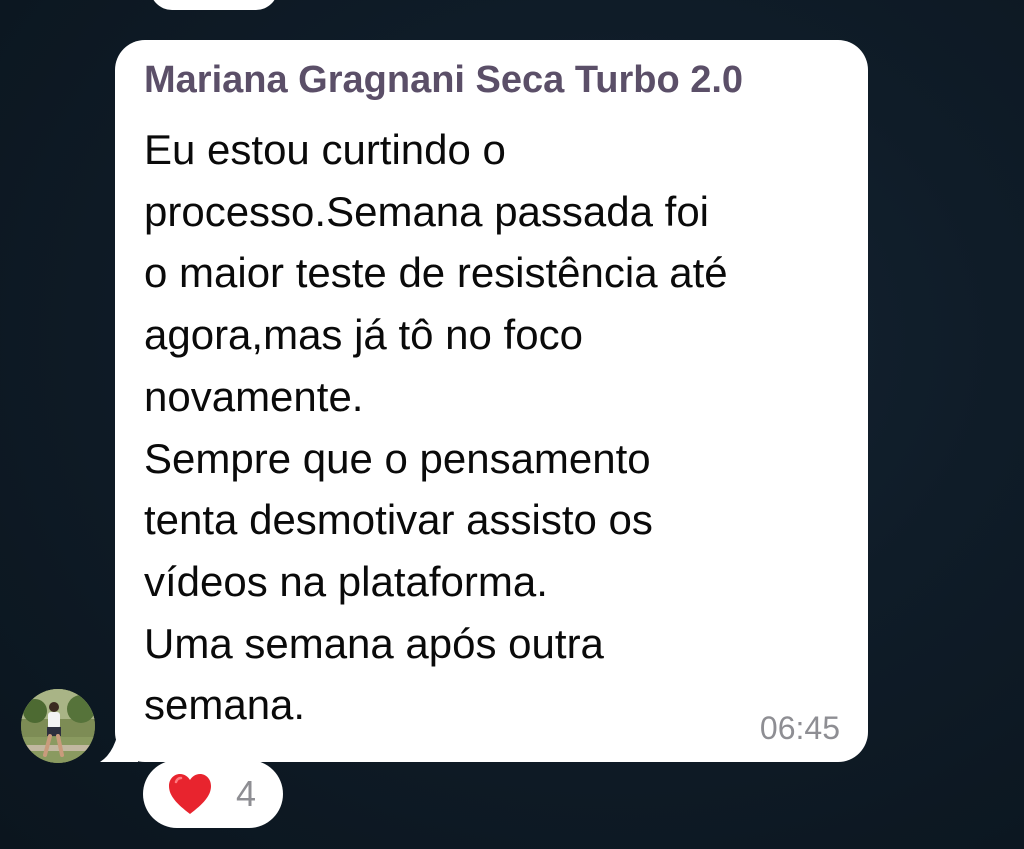  I want to click on heart-icon, so click(190, 794).